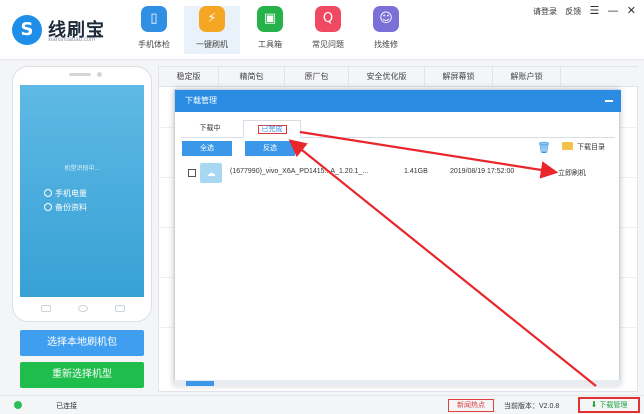 Image resolution: width=644 pixels, height=414 pixels. What do you see at coordinates (80, 74) in the screenshot?
I see `phone-speaker` at bounding box center [80, 74].